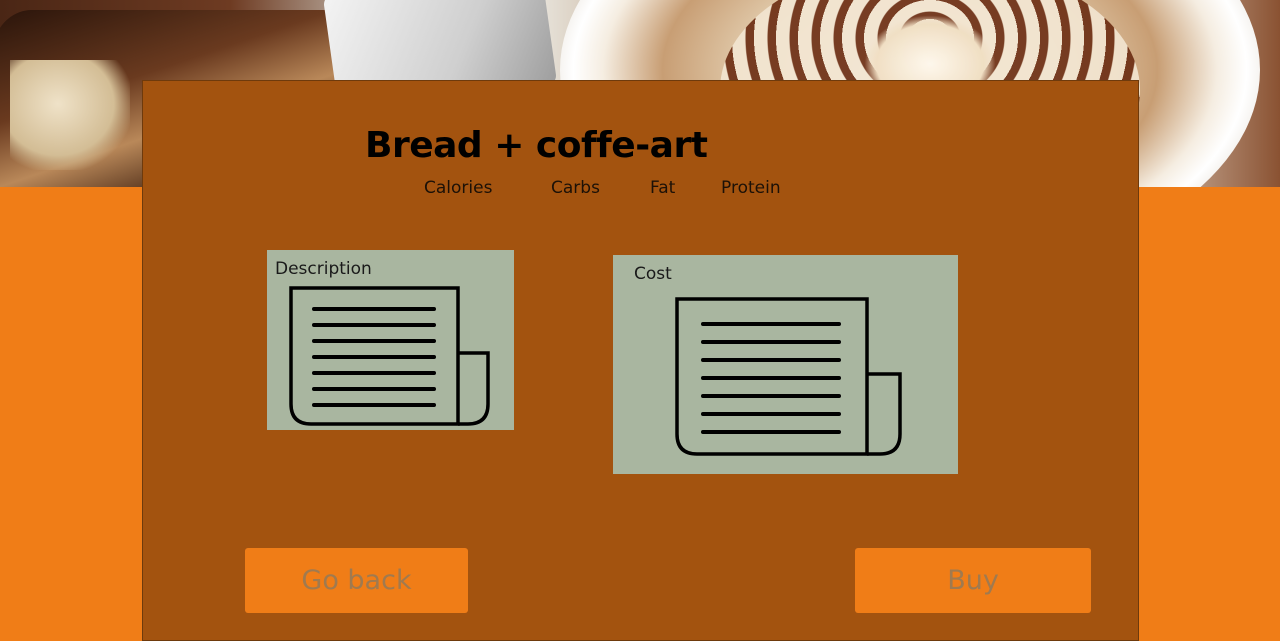 This screenshot has height=641, width=1280. I want to click on nutrition-fat-label: Fat, so click(663, 188).